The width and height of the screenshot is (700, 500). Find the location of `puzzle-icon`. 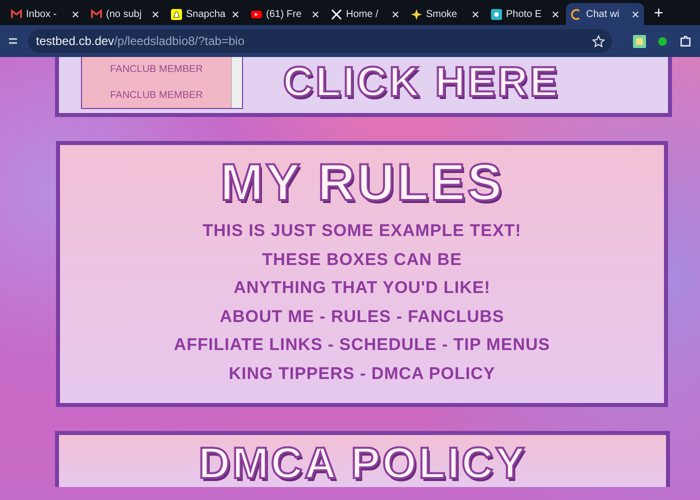

puzzle-icon is located at coordinates (685, 41).